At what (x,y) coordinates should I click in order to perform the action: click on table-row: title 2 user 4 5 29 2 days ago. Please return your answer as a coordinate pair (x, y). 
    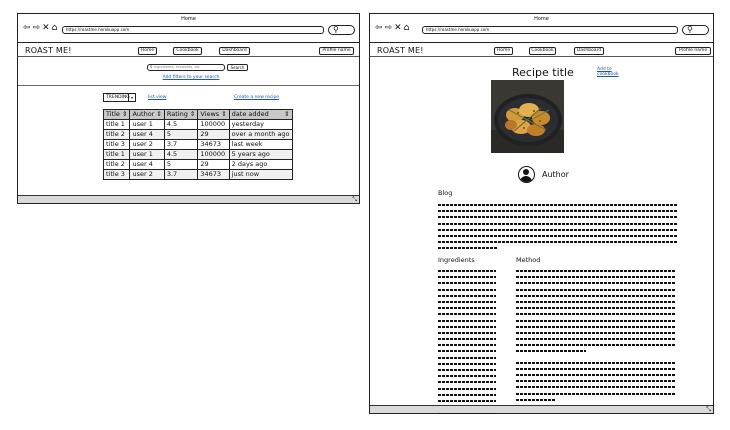
    Looking at the image, I should click on (197, 164).